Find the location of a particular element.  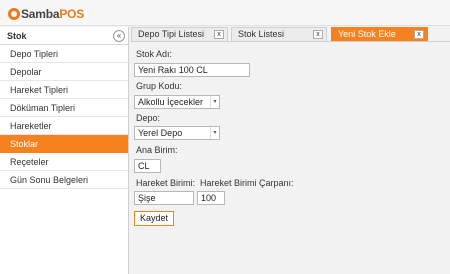

base-unit-label: Ana Birim: is located at coordinates (157, 150).